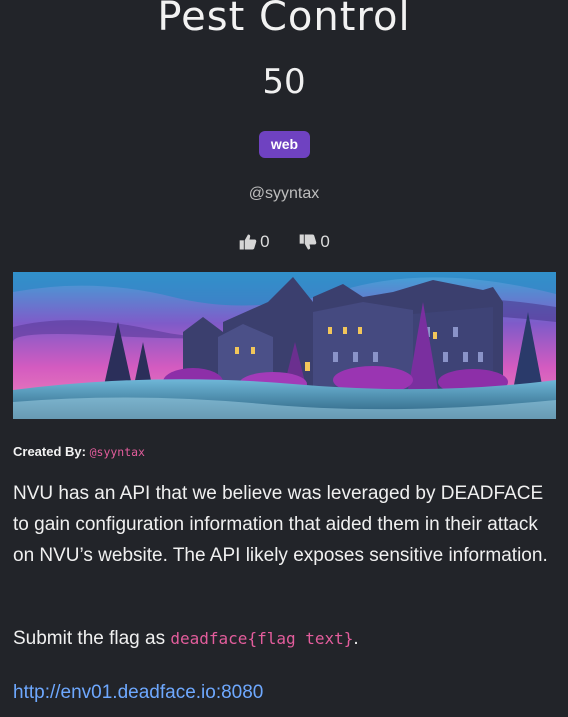  I want to click on like-button: 0, so click(254, 242).